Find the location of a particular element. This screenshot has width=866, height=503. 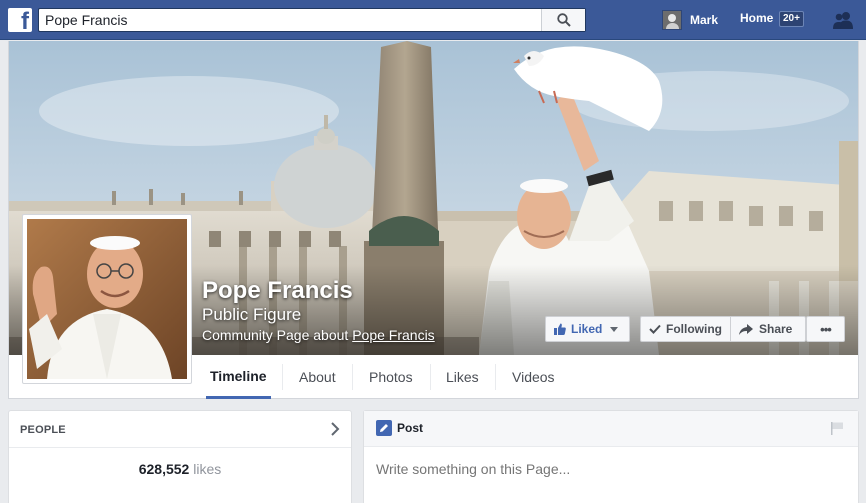

thumbs-up-icon is located at coordinates (560, 329).